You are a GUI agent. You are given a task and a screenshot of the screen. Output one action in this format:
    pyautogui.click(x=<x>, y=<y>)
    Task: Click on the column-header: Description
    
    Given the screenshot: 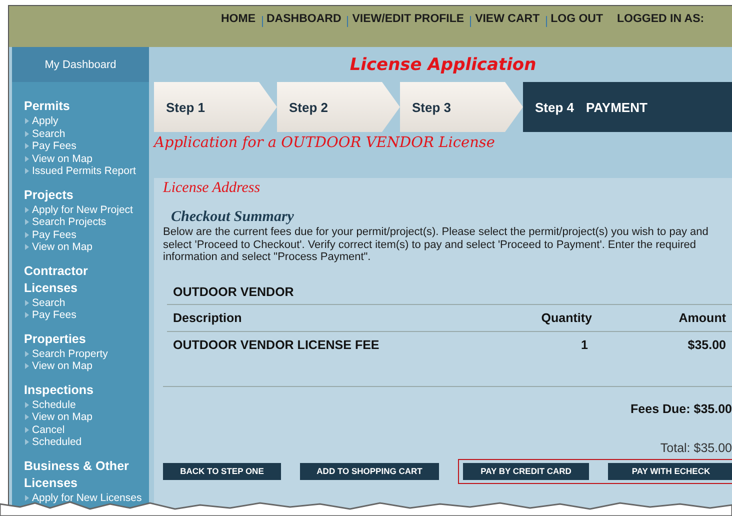 What is the action you would take?
    pyautogui.click(x=208, y=317)
    